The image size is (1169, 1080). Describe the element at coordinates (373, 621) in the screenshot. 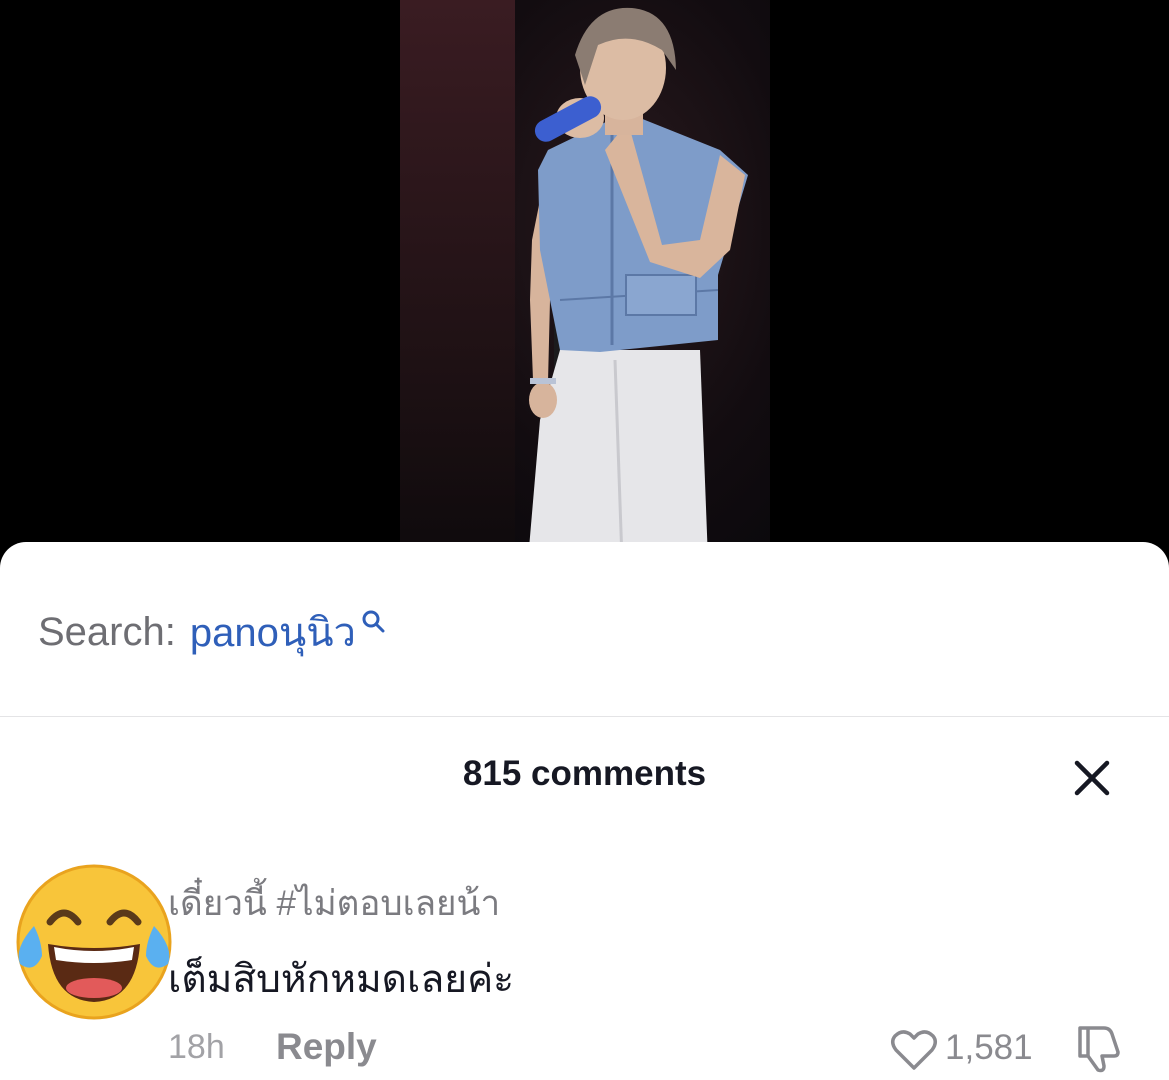

I see `search-icon` at that location.